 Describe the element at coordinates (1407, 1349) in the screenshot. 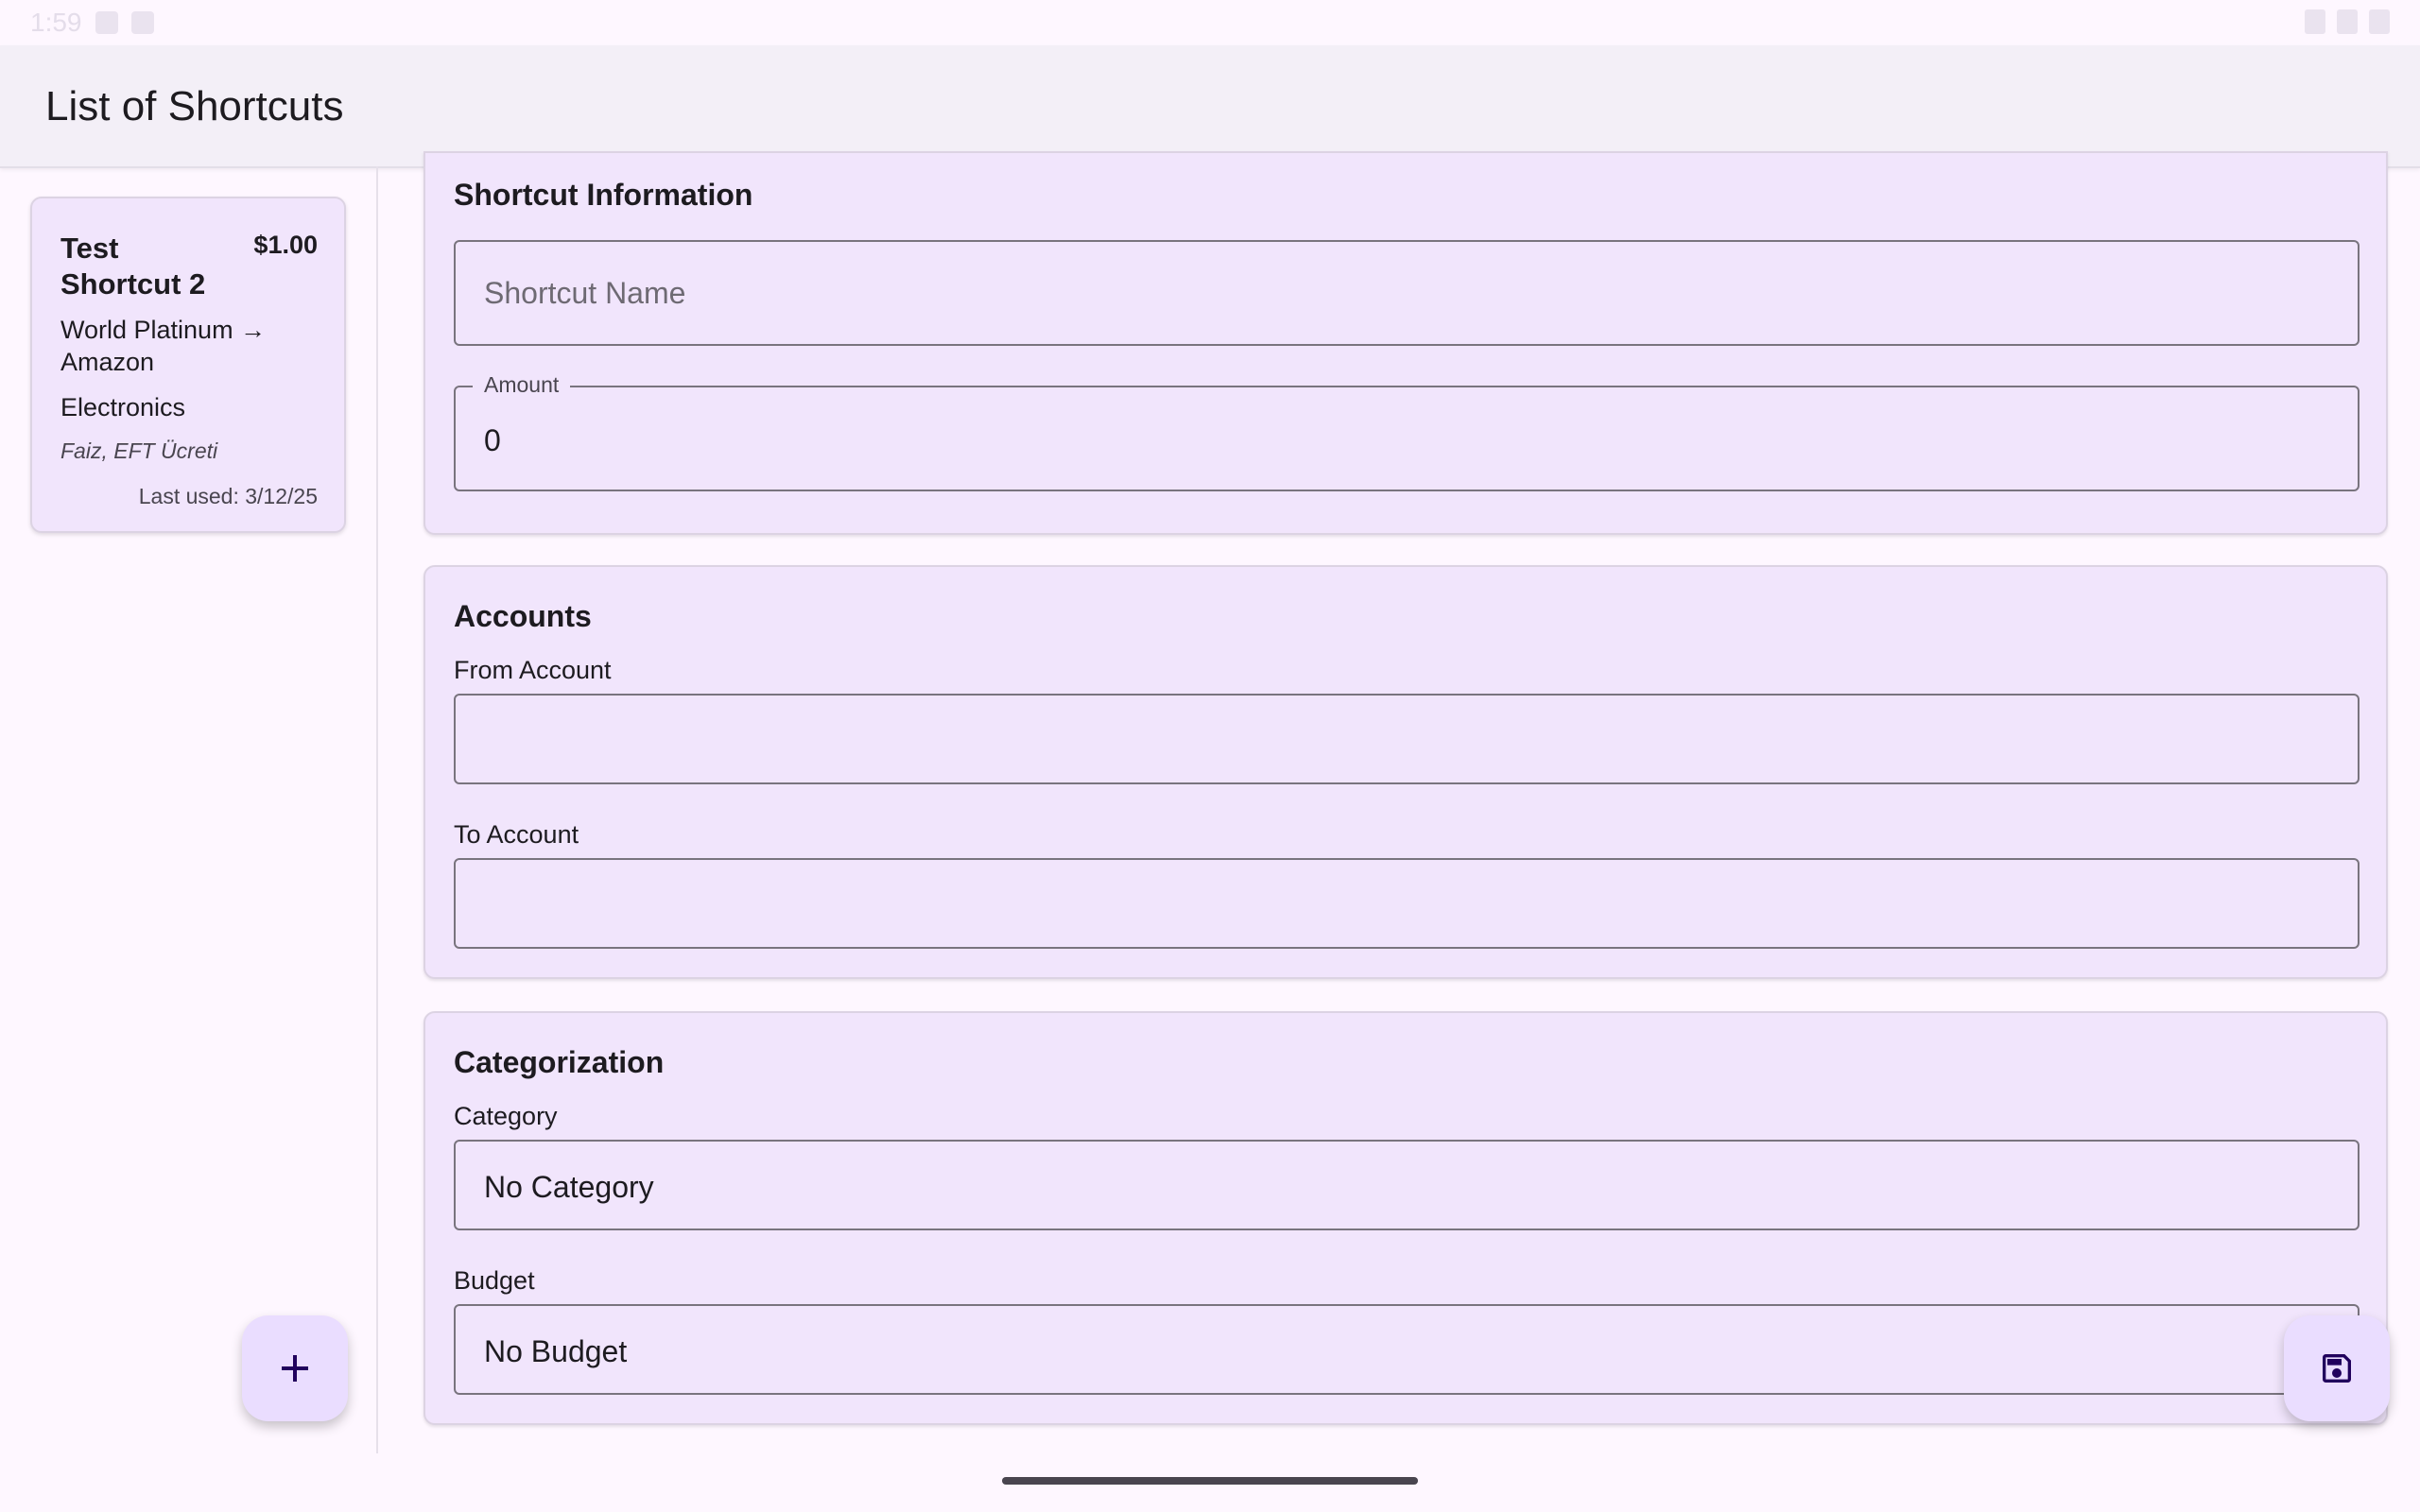

I see `budget-select: No Budget` at that location.